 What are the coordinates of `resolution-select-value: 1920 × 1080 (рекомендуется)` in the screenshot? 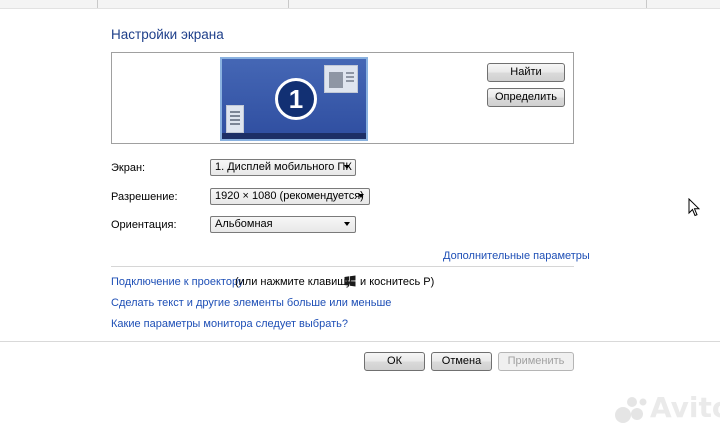 It's located at (289, 196).